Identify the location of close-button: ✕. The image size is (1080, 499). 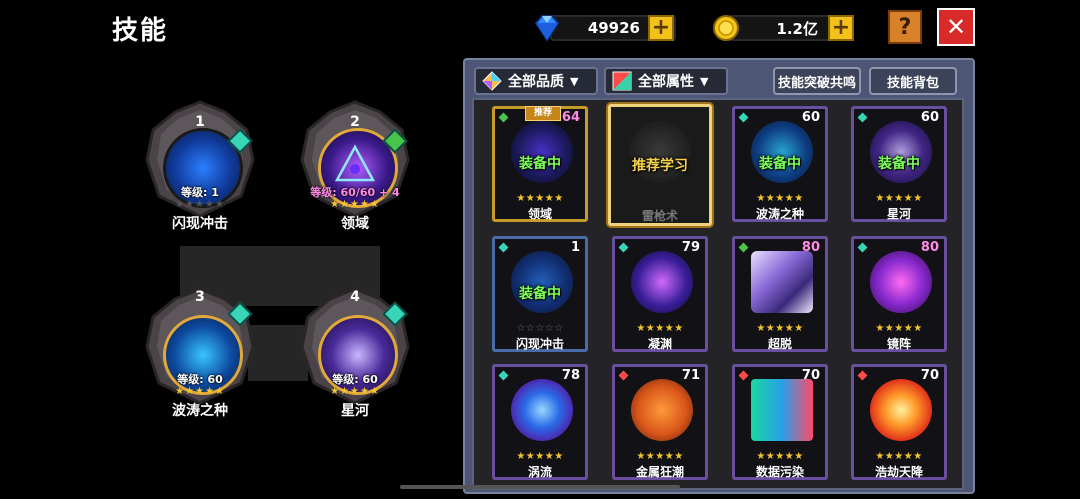
(956, 27).